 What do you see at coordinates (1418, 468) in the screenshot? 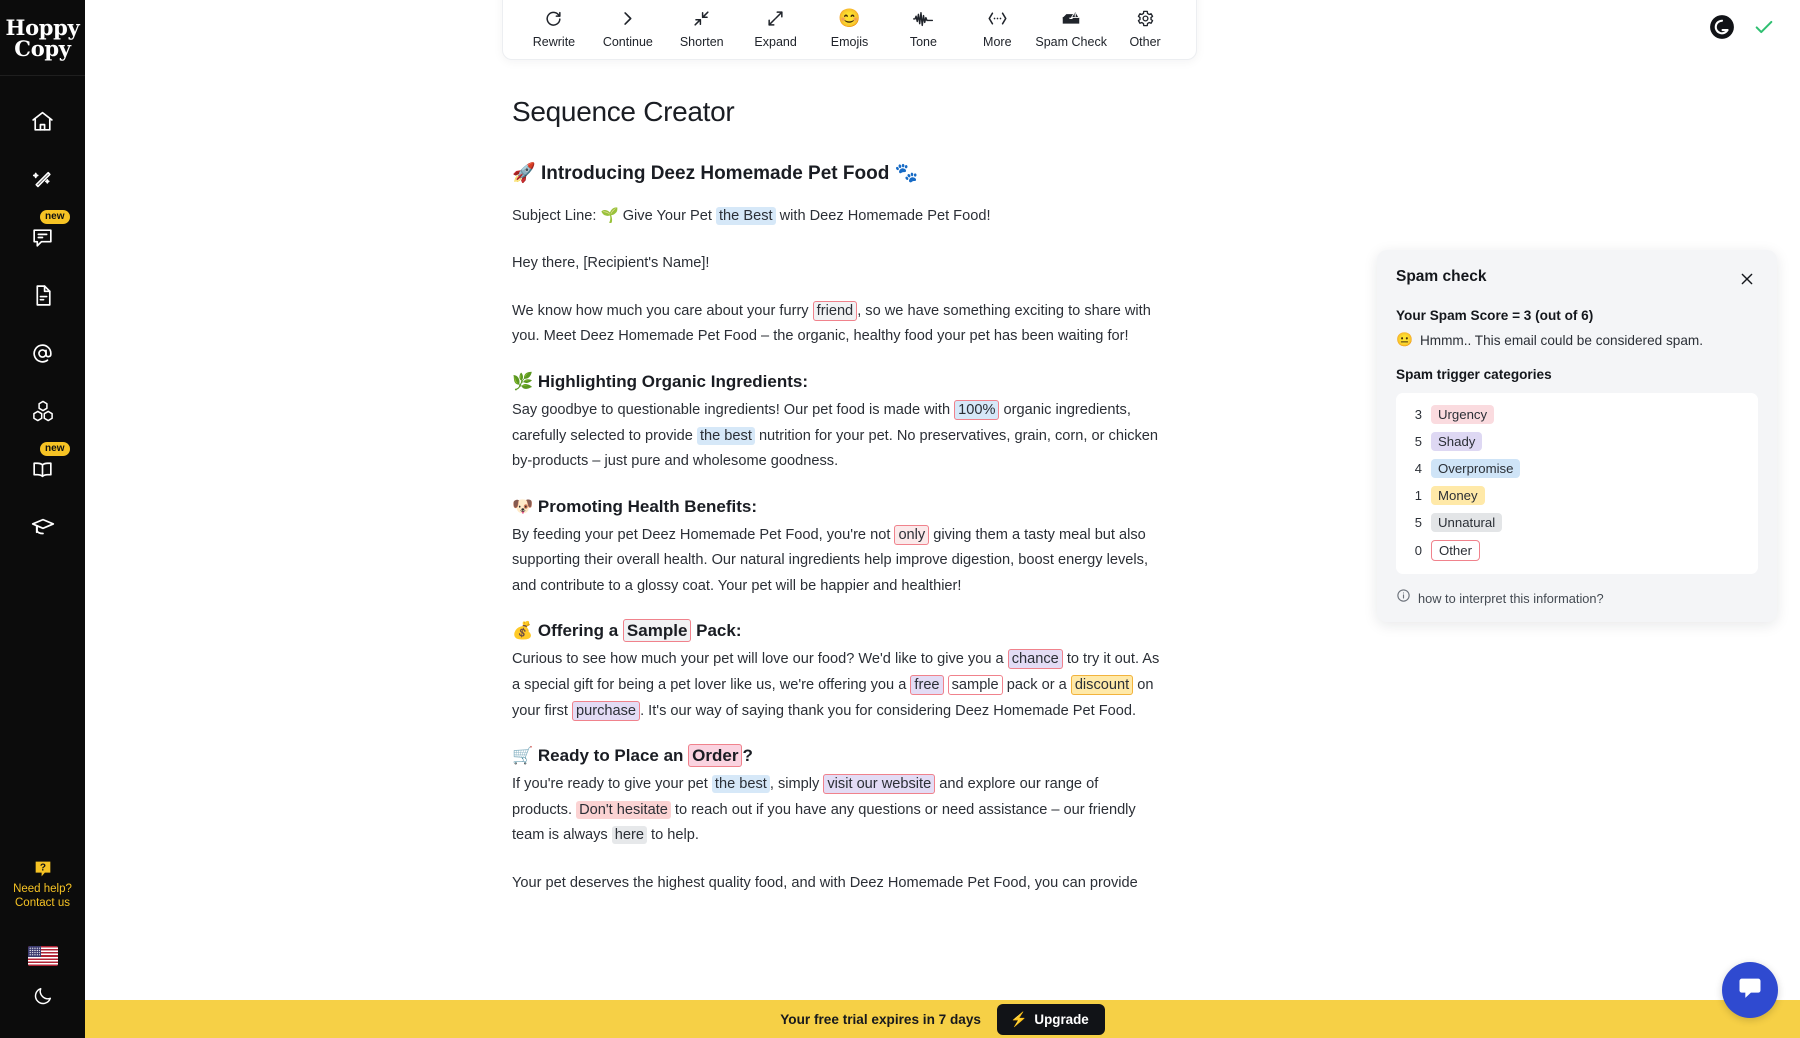
I see `category-count: 4` at bounding box center [1418, 468].